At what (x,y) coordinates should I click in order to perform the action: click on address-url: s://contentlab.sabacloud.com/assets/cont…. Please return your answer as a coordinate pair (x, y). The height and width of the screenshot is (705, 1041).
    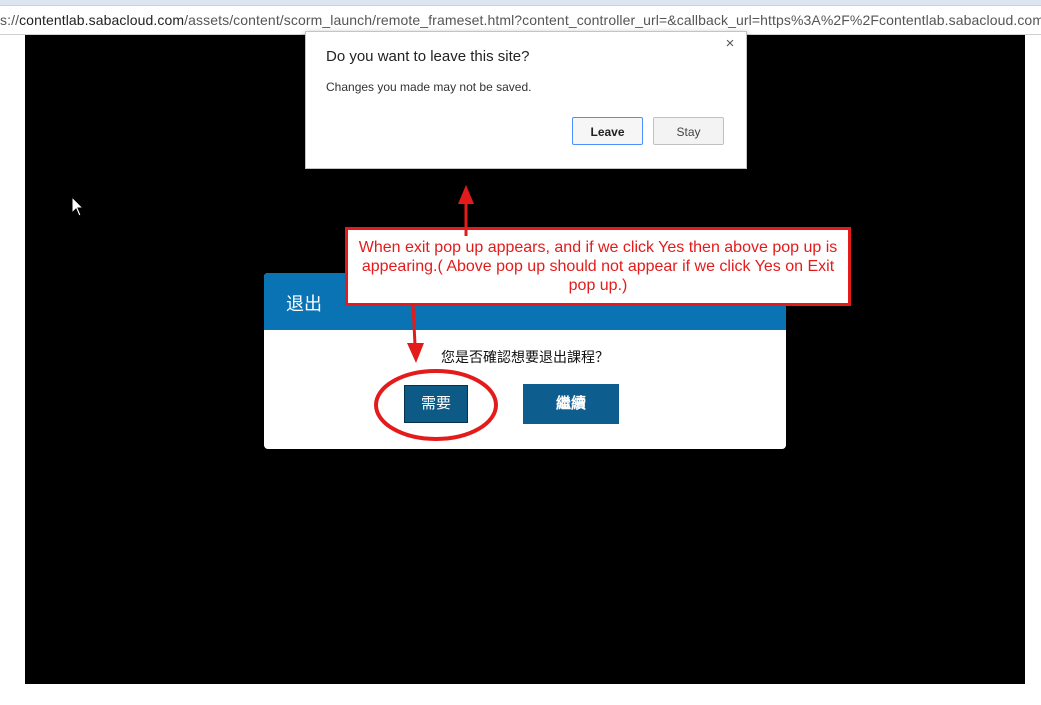
    Looking at the image, I should click on (520, 20).